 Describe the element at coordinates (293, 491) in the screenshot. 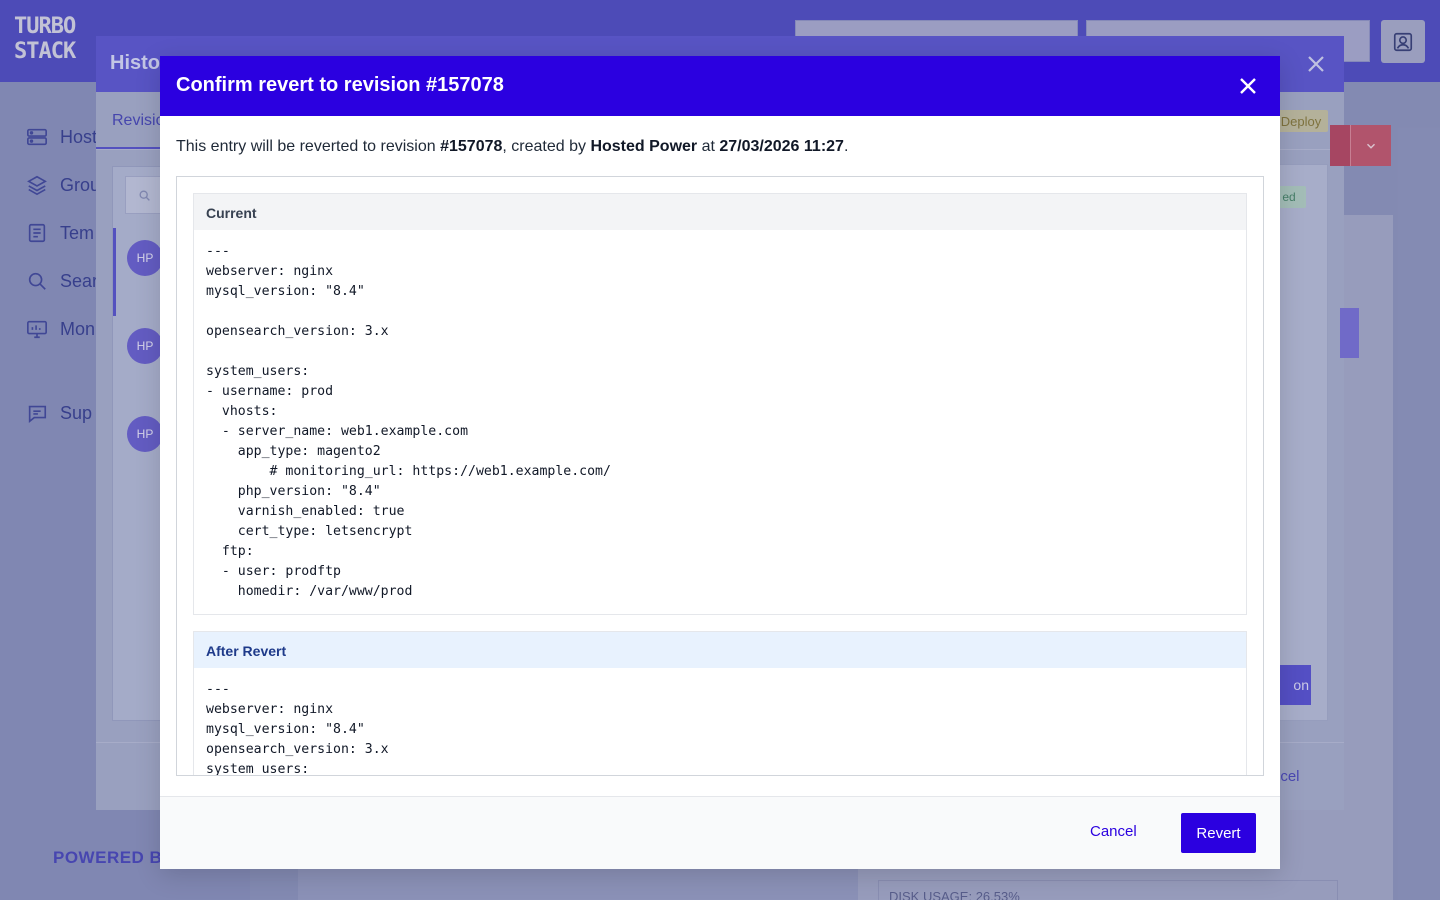

I see `code-line: php_version: "8.4"` at that location.